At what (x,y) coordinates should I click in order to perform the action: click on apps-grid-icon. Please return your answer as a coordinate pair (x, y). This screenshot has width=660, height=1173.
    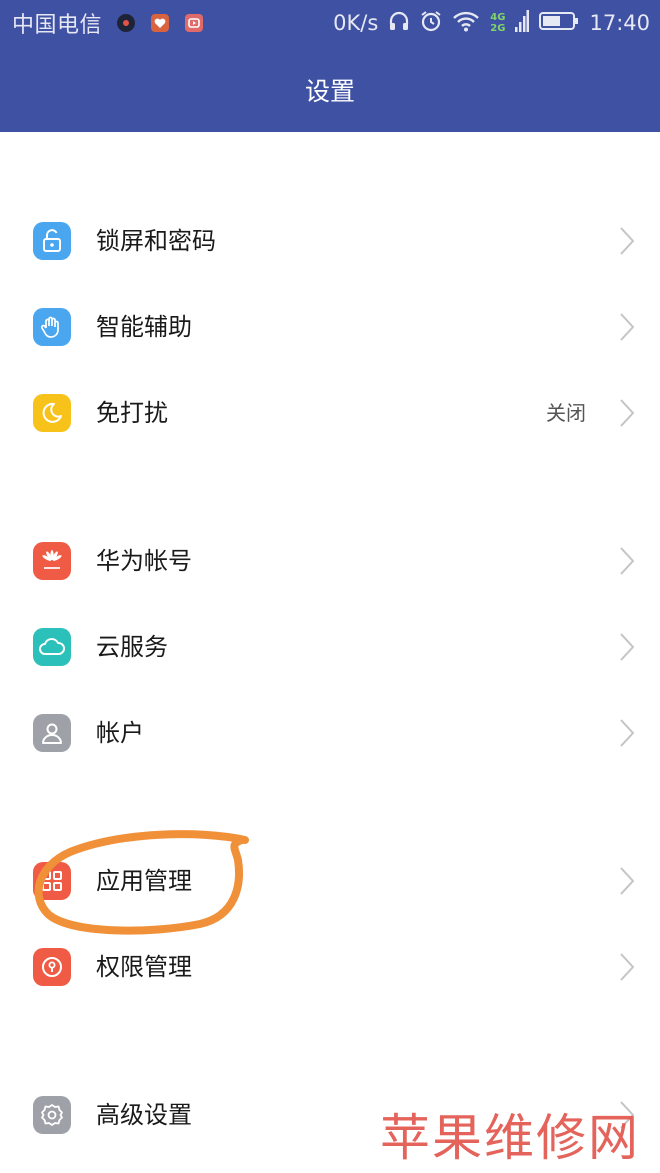
    Looking at the image, I should click on (52, 881).